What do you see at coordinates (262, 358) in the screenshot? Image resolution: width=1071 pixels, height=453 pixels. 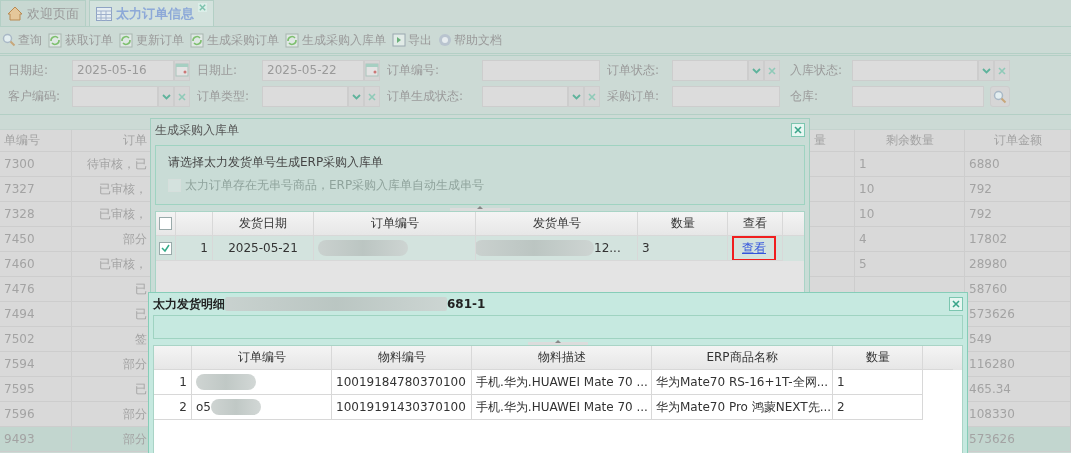 I see `column-header: 订单编号` at bounding box center [262, 358].